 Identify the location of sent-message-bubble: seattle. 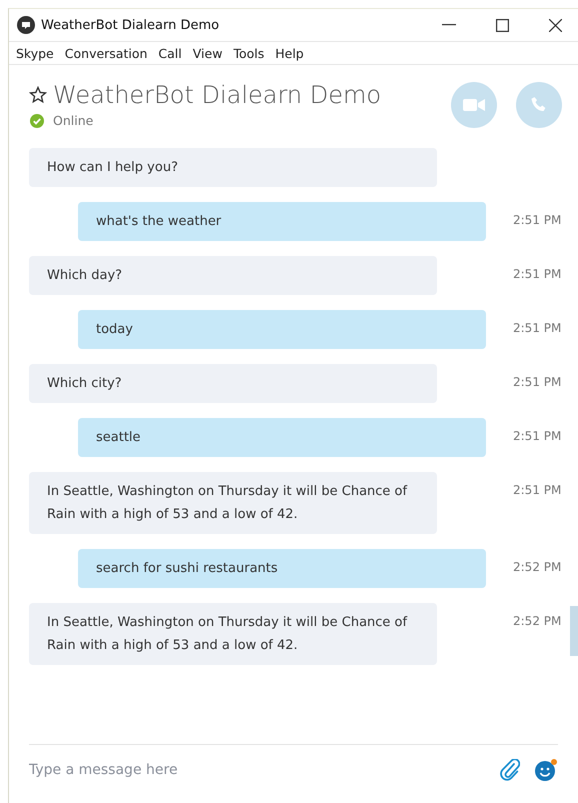
(282, 437).